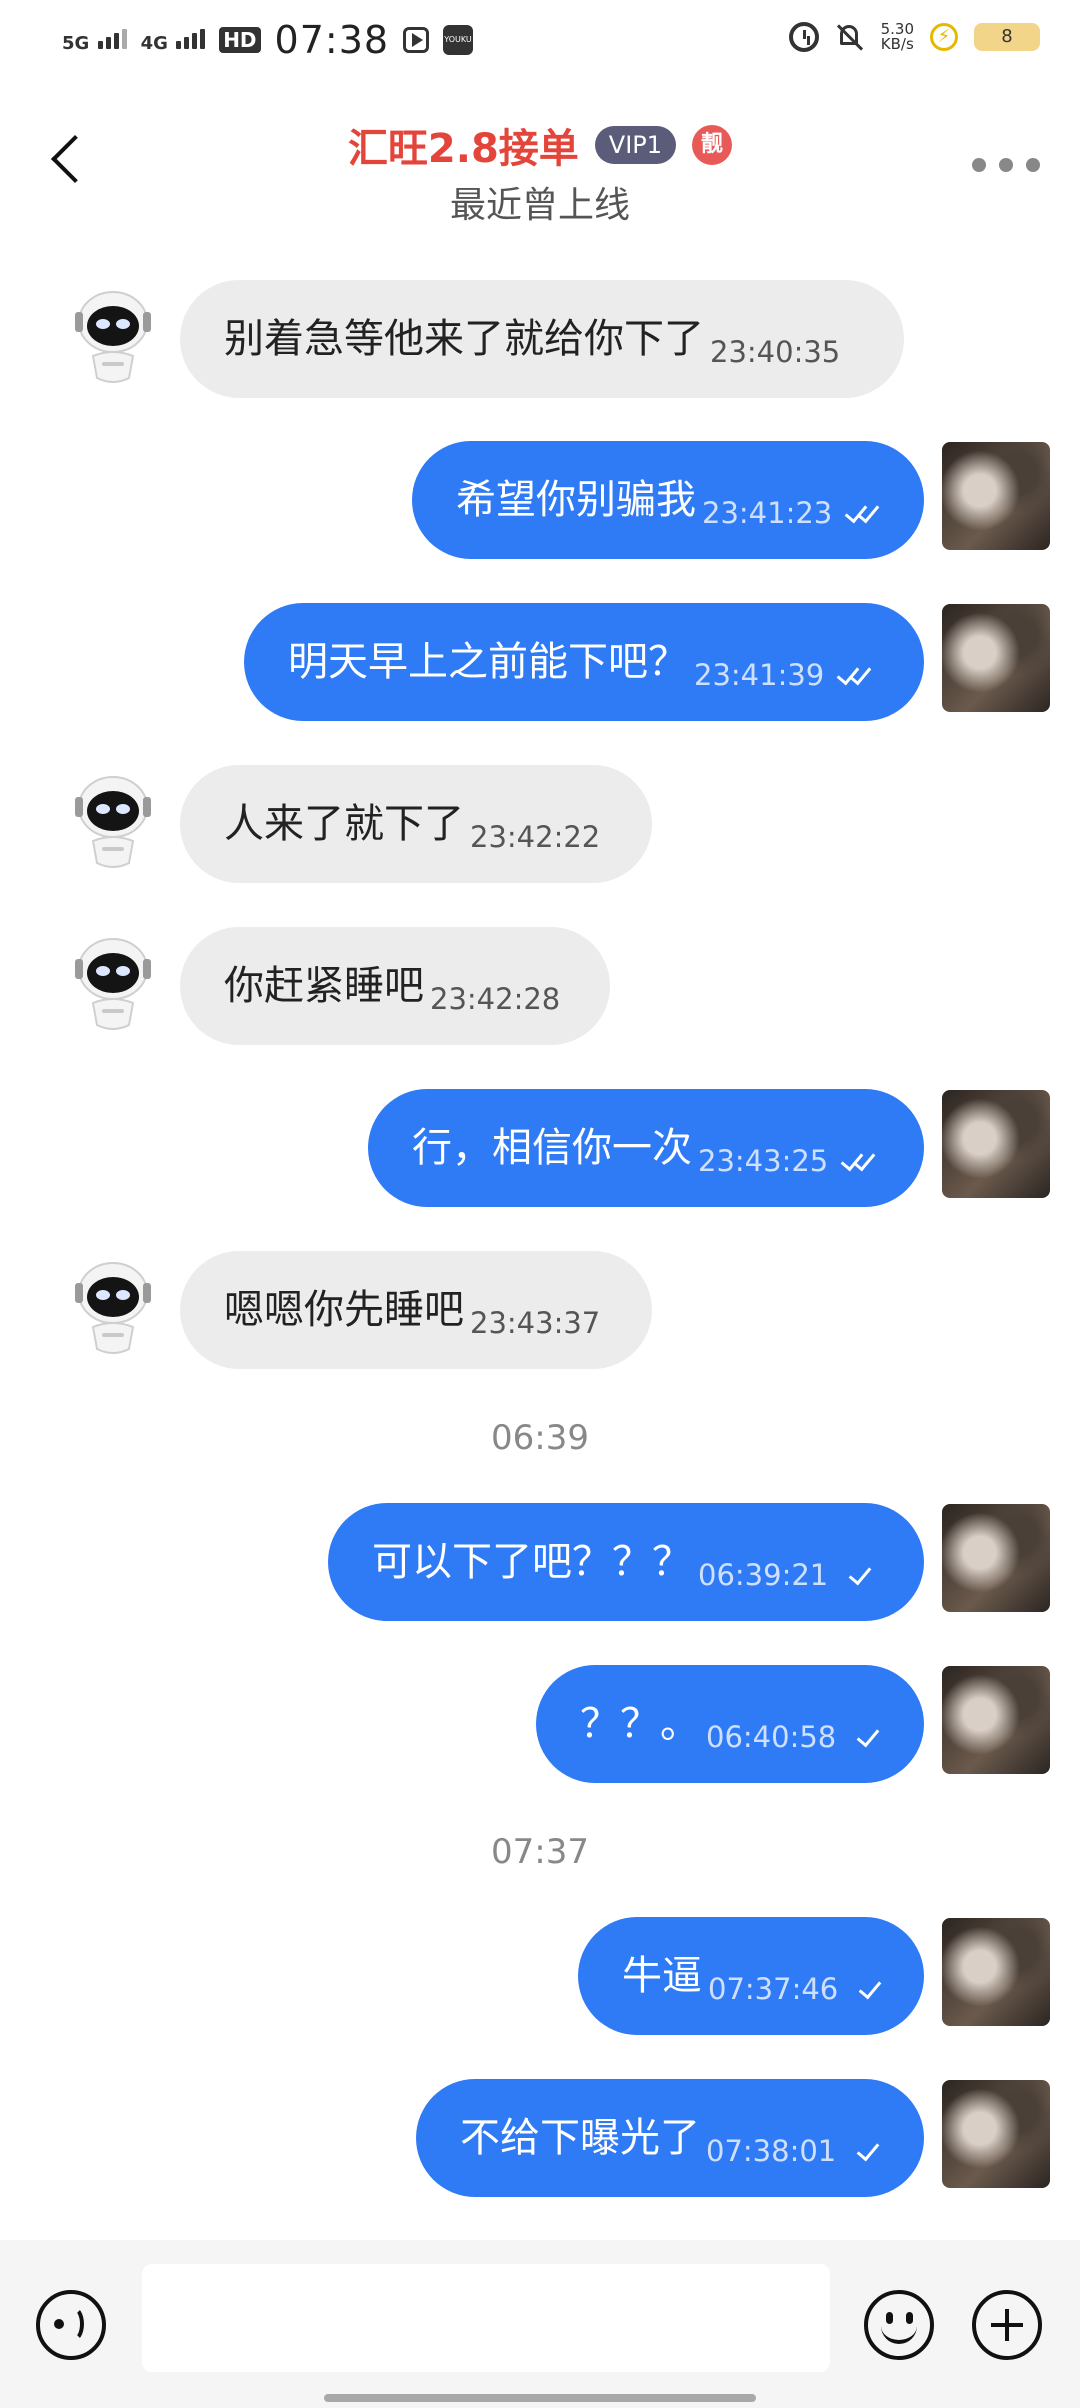 This screenshot has height=2408, width=1080. I want to click on hd-badge: HD, so click(240, 40).